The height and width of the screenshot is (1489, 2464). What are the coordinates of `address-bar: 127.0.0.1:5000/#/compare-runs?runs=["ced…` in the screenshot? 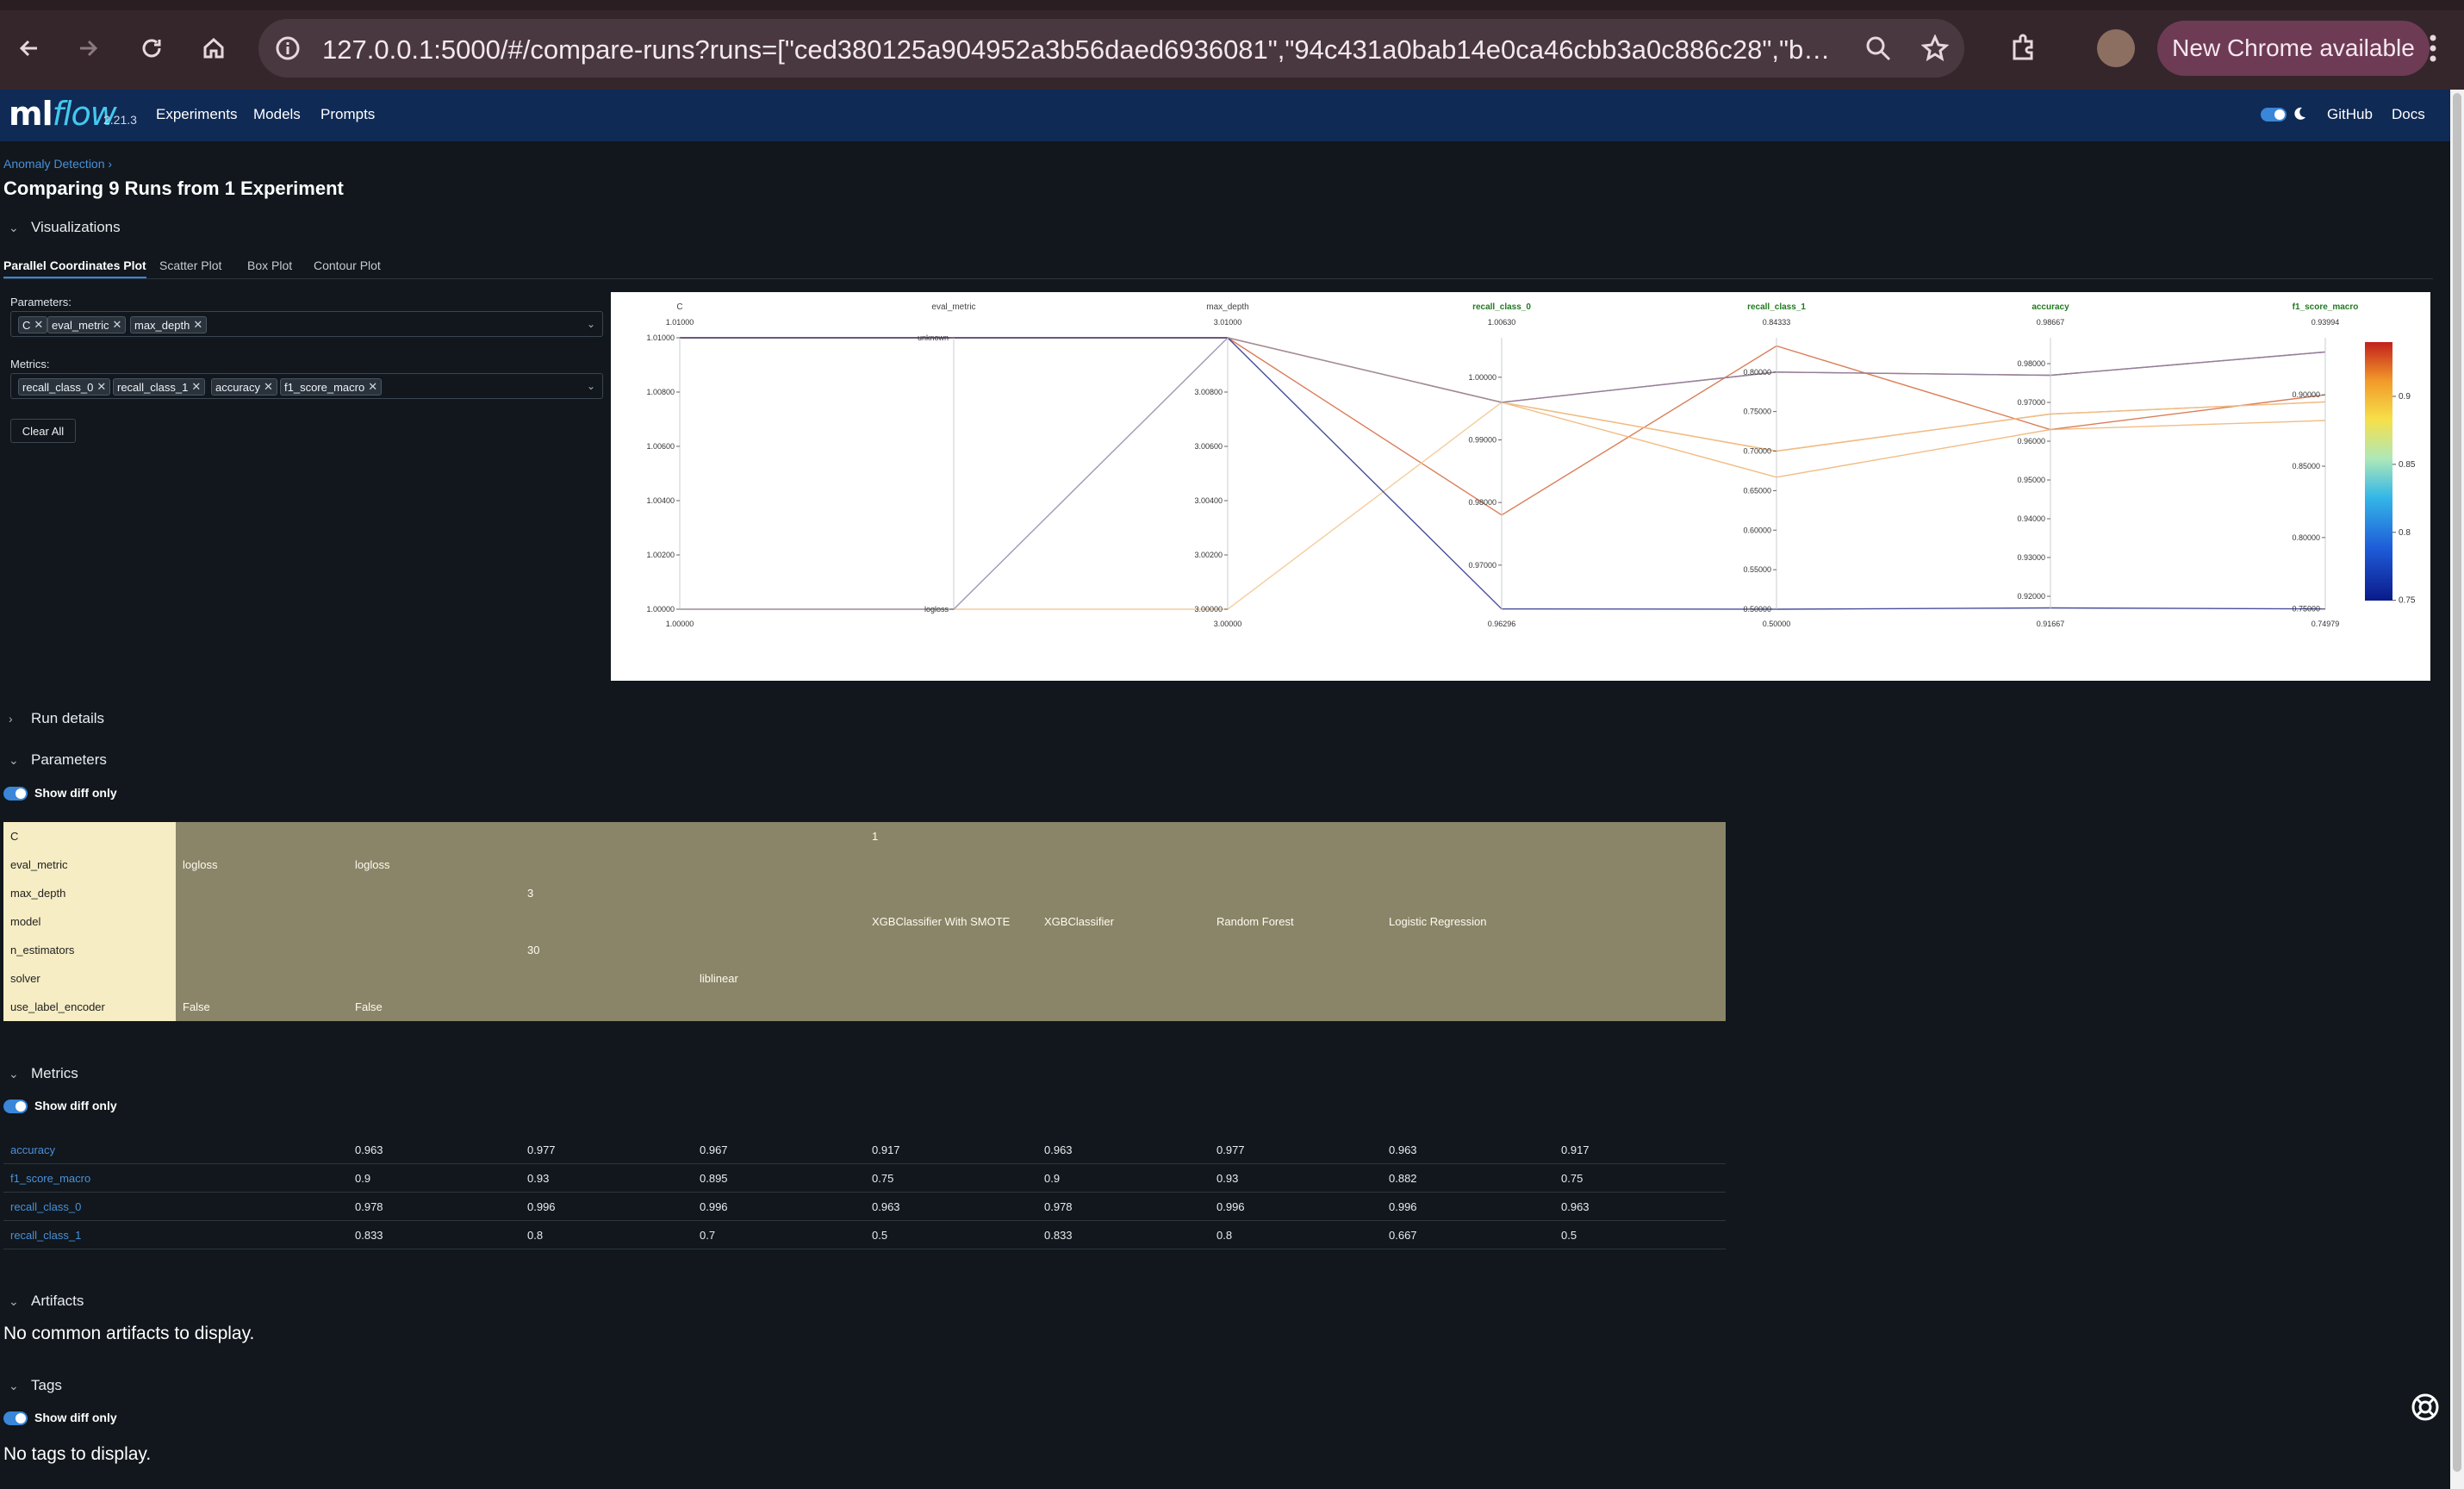 It's located at (1111, 48).